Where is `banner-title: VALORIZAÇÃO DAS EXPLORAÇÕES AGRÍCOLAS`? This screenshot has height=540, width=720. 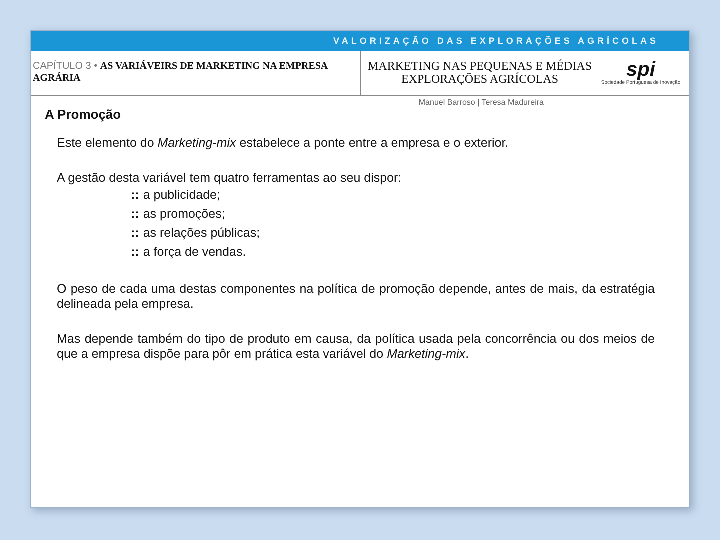
banner-title: VALORIZAÇÃO DAS EXPLORAÇÕES AGRÍCOLAS is located at coordinates (496, 41).